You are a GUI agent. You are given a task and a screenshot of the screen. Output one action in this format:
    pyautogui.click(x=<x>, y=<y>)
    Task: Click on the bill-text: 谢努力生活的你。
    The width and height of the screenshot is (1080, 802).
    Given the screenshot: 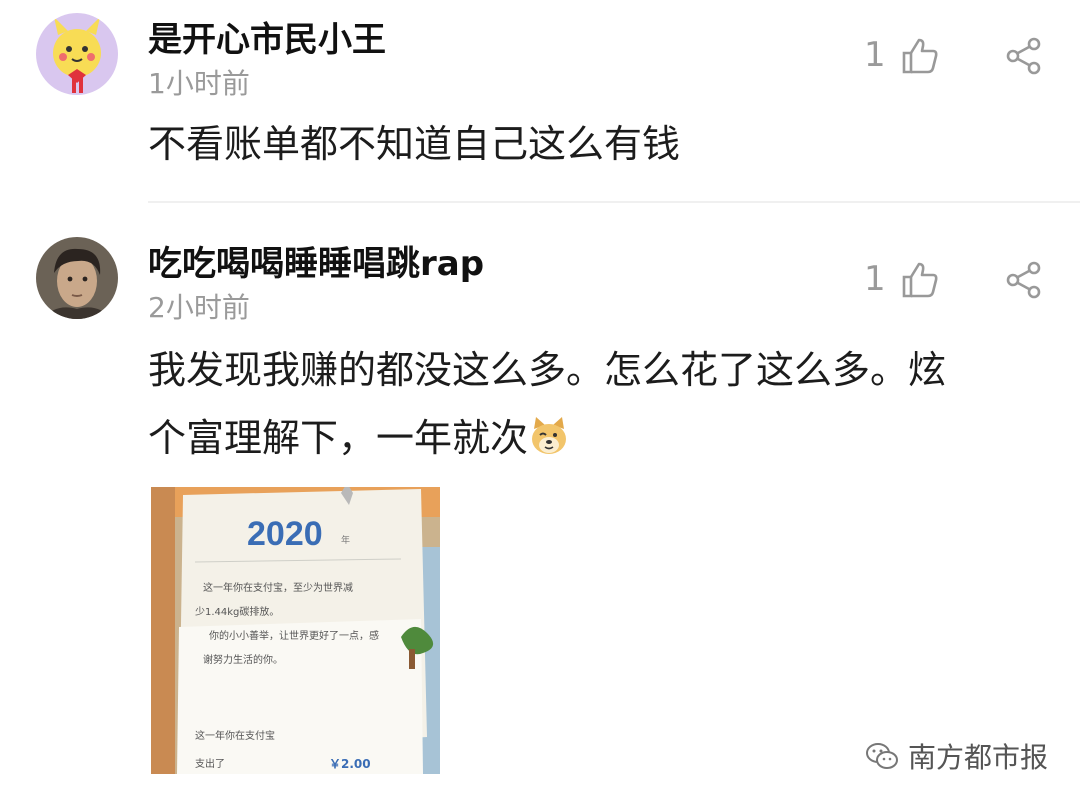 What is the action you would take?
    pyautogui.click(x=243, y=660)
    